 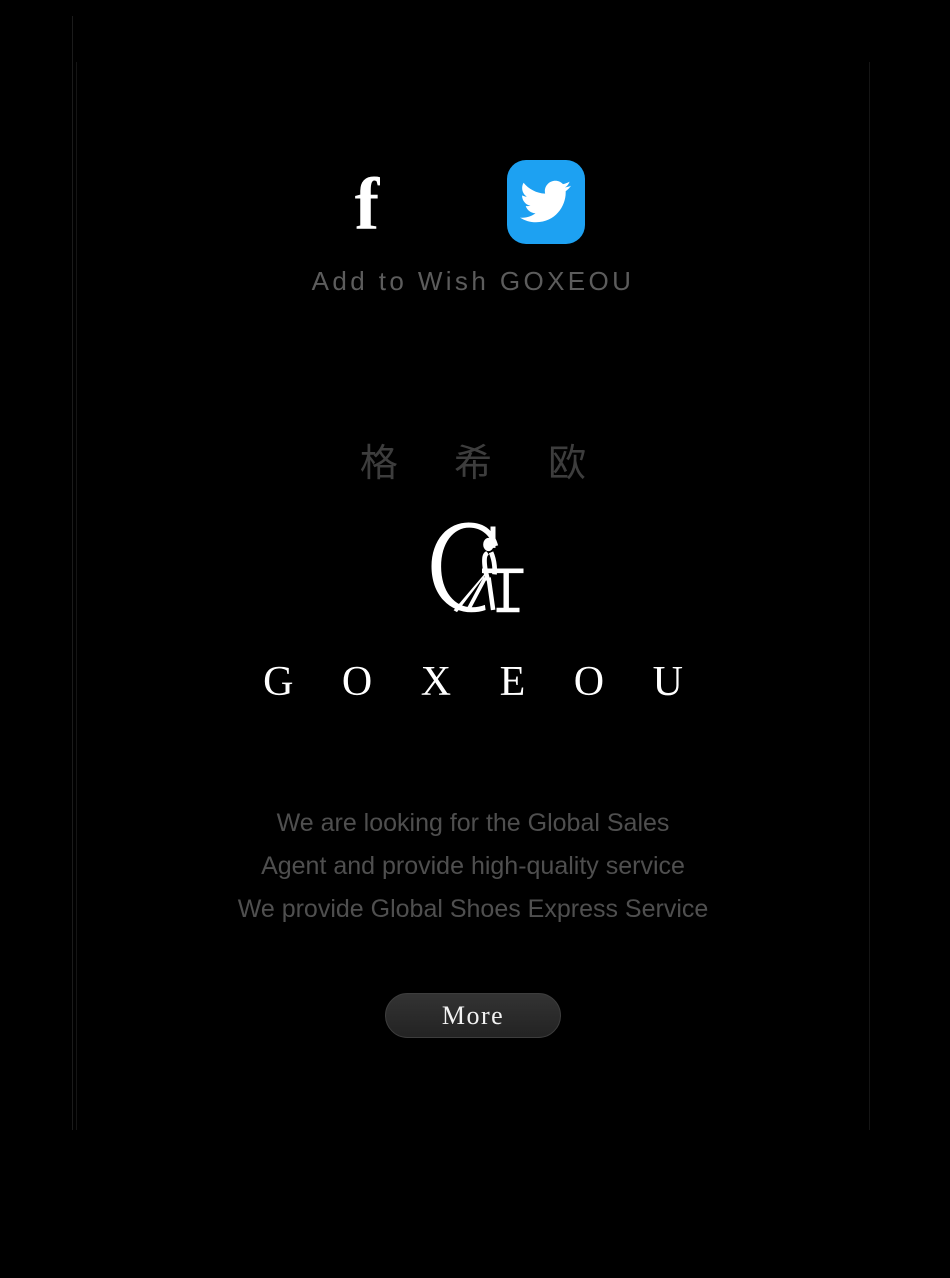 I want to click on twitter-icon, so click(x=546, y=202).